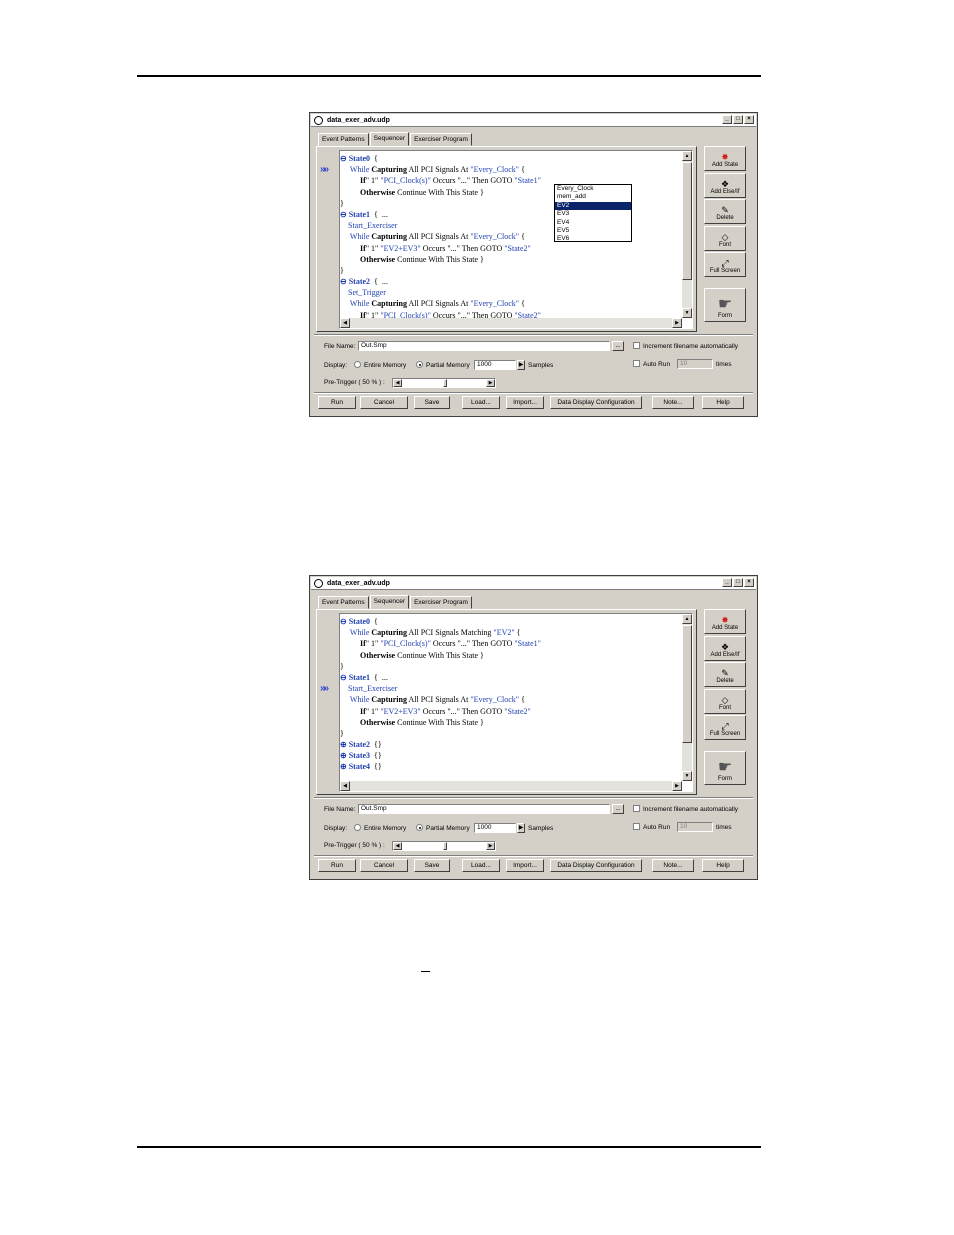  I want to click on code-line: ⊕ State2 {}, so click(440, 744).